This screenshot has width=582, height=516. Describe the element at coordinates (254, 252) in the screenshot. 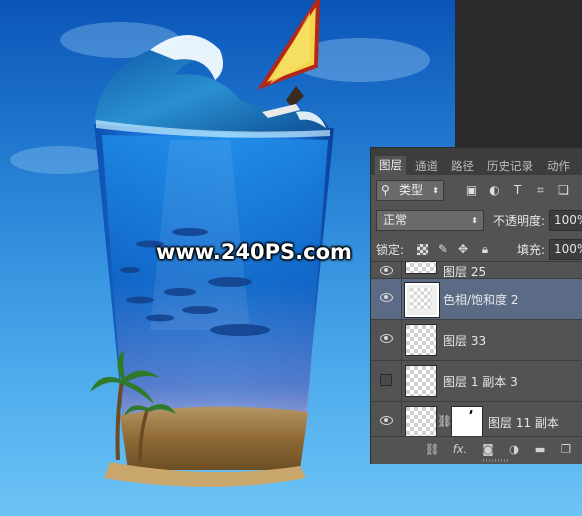

I see `watermark-text: www.240PS.com` at that location.